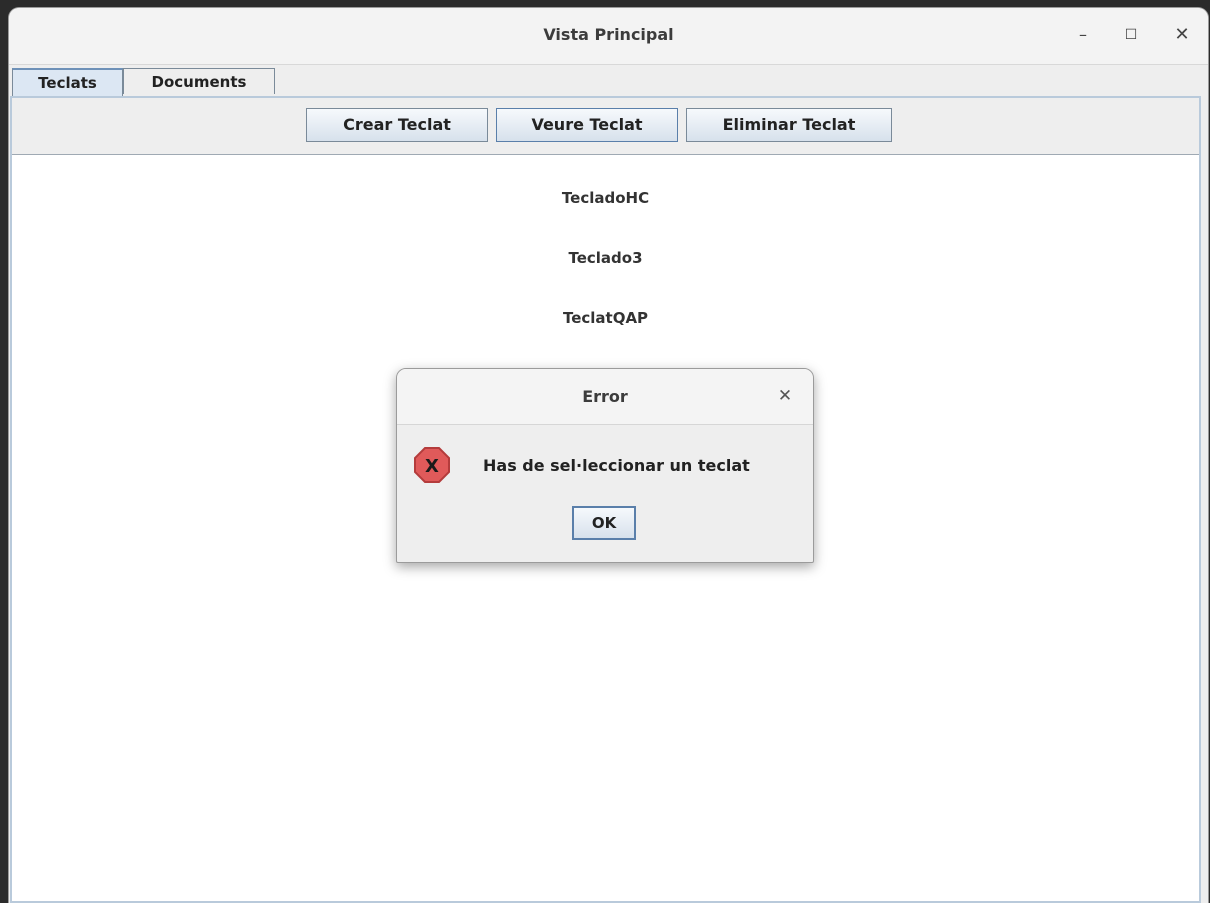 Image resolution: width=1210 pixels, height=903 pixels. I want to click on window-titlebar: Vista Principal – ☐ ✕, so click(608, 36).